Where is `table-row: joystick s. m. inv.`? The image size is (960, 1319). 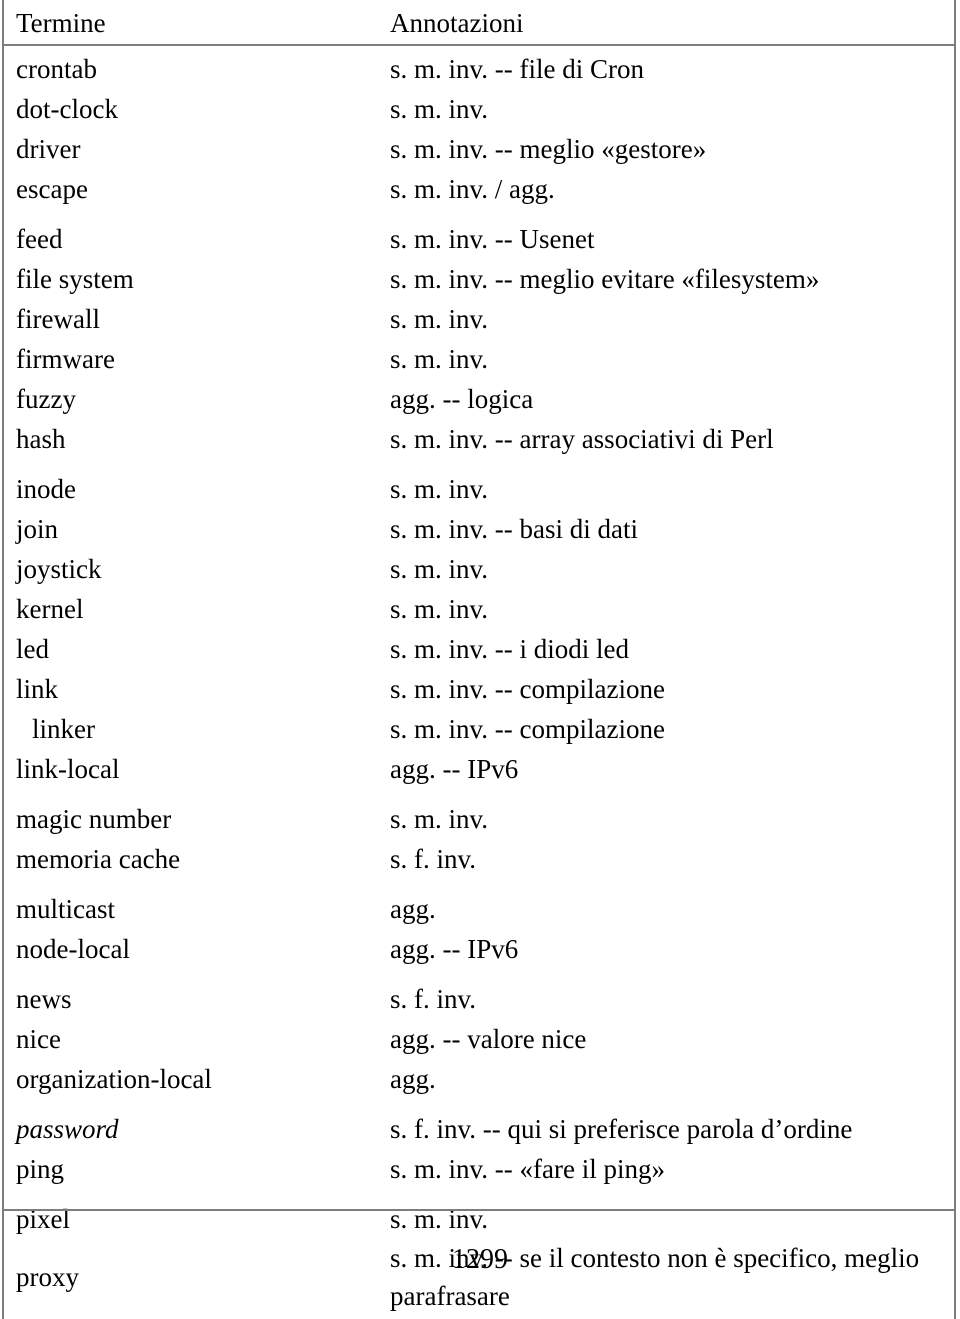 table-row: joystick s. m. inv. is located at coordinates (479, 569).